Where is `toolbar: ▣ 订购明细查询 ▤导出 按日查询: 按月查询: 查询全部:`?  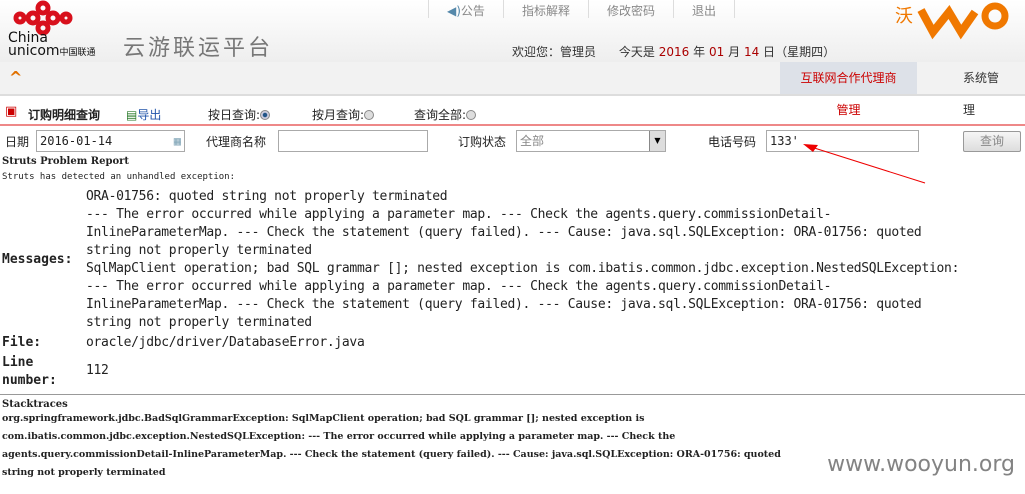 toolbar: ▣ 订购明细查询 ▤导出 按日查询: 按月查询: 查询全部: is located at coordinates (512, 115).